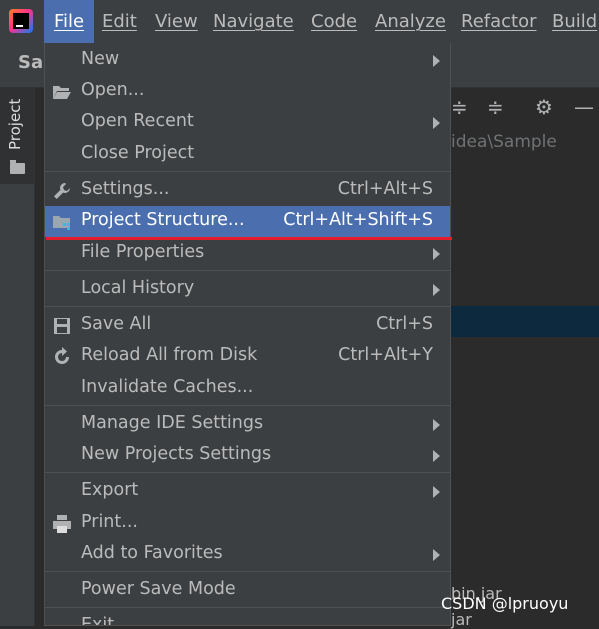  What do you see at coordinates (410, 21) in the screenshot?
I see `menu-analyze: Analyze` at bounding box center [410, 21].